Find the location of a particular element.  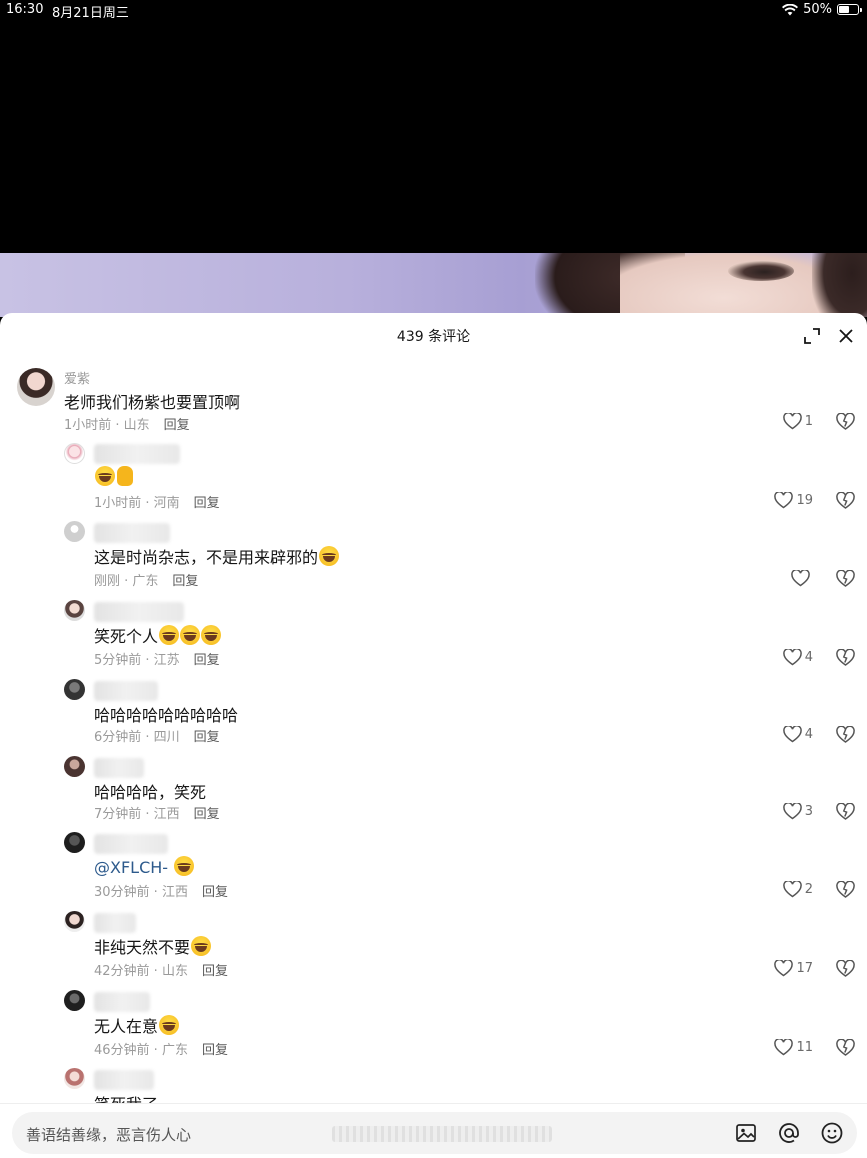

comment-count-title: 439 条评论 is located at coordinates (433, 337).